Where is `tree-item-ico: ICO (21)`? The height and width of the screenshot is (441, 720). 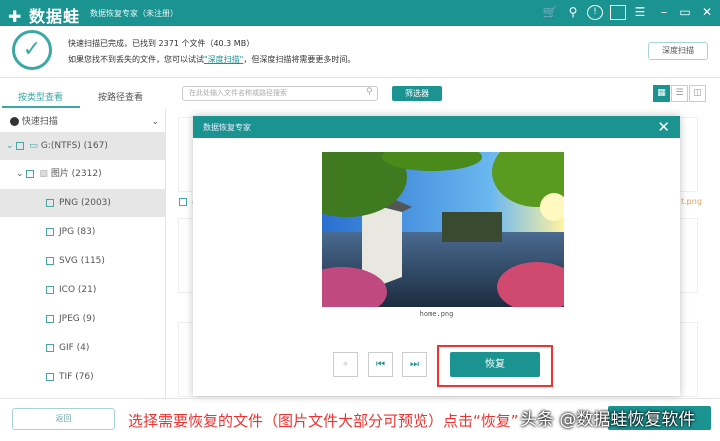
tree-item-ico: ICO (21) is located at coordinates (82, 290).